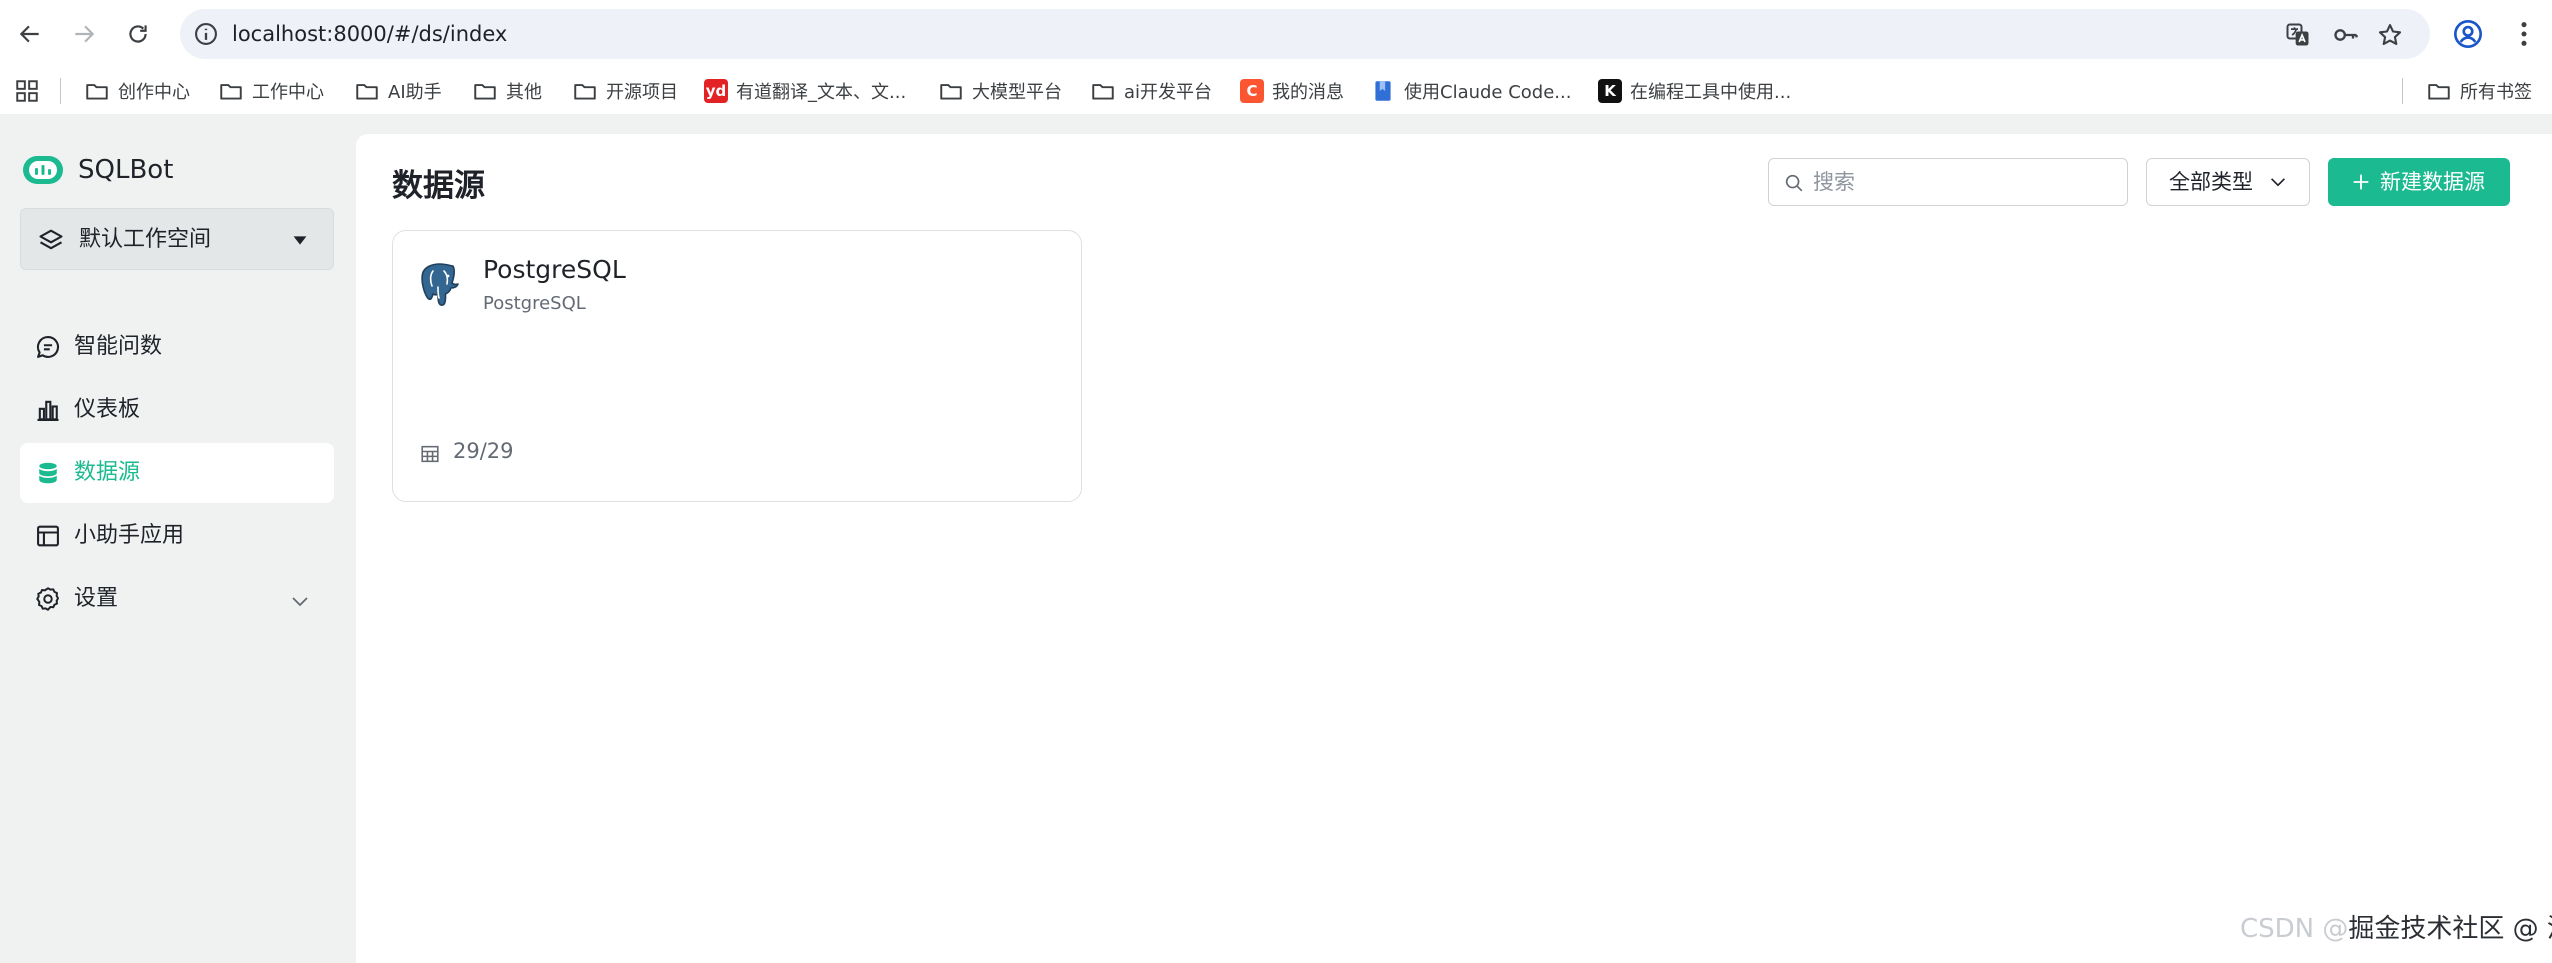 This screenshot has width=2552, height=963. I want to click on watermark: CSDN @掘金技术社区 @ 洛阳泰山, so click(2396, 929).